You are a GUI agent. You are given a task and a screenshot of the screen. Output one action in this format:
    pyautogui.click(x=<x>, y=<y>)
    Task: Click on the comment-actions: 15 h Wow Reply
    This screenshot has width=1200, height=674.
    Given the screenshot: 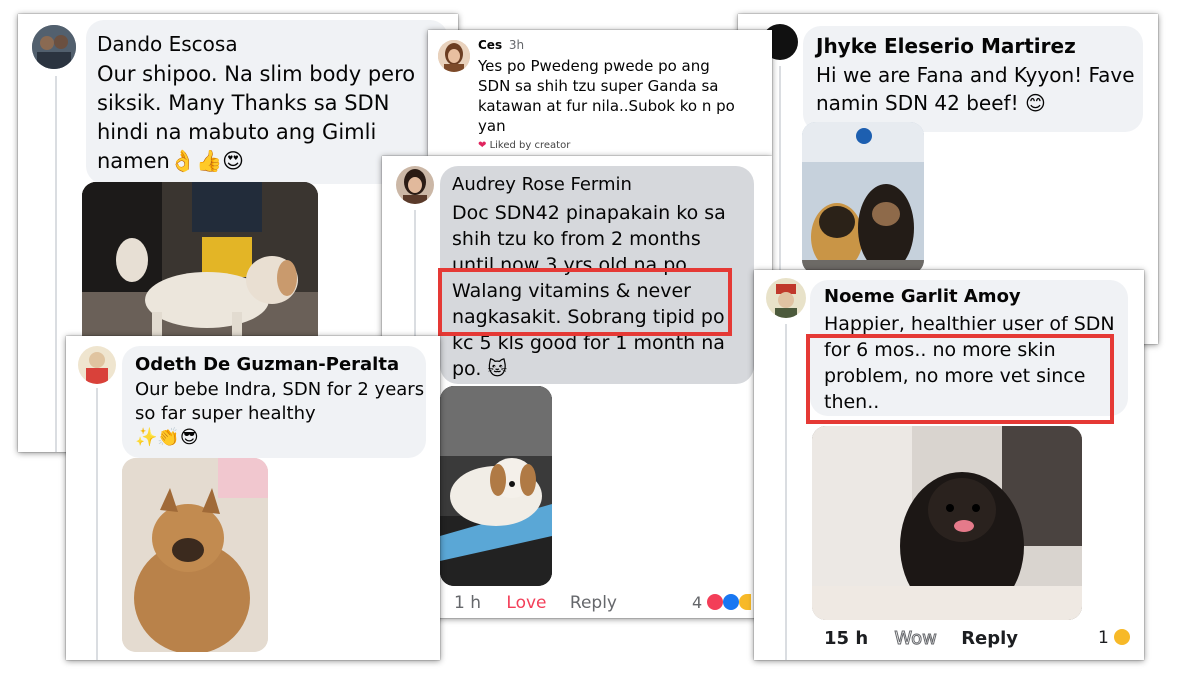 What is the action you would take?
    pyautogui.click(x=921, y=639)
    